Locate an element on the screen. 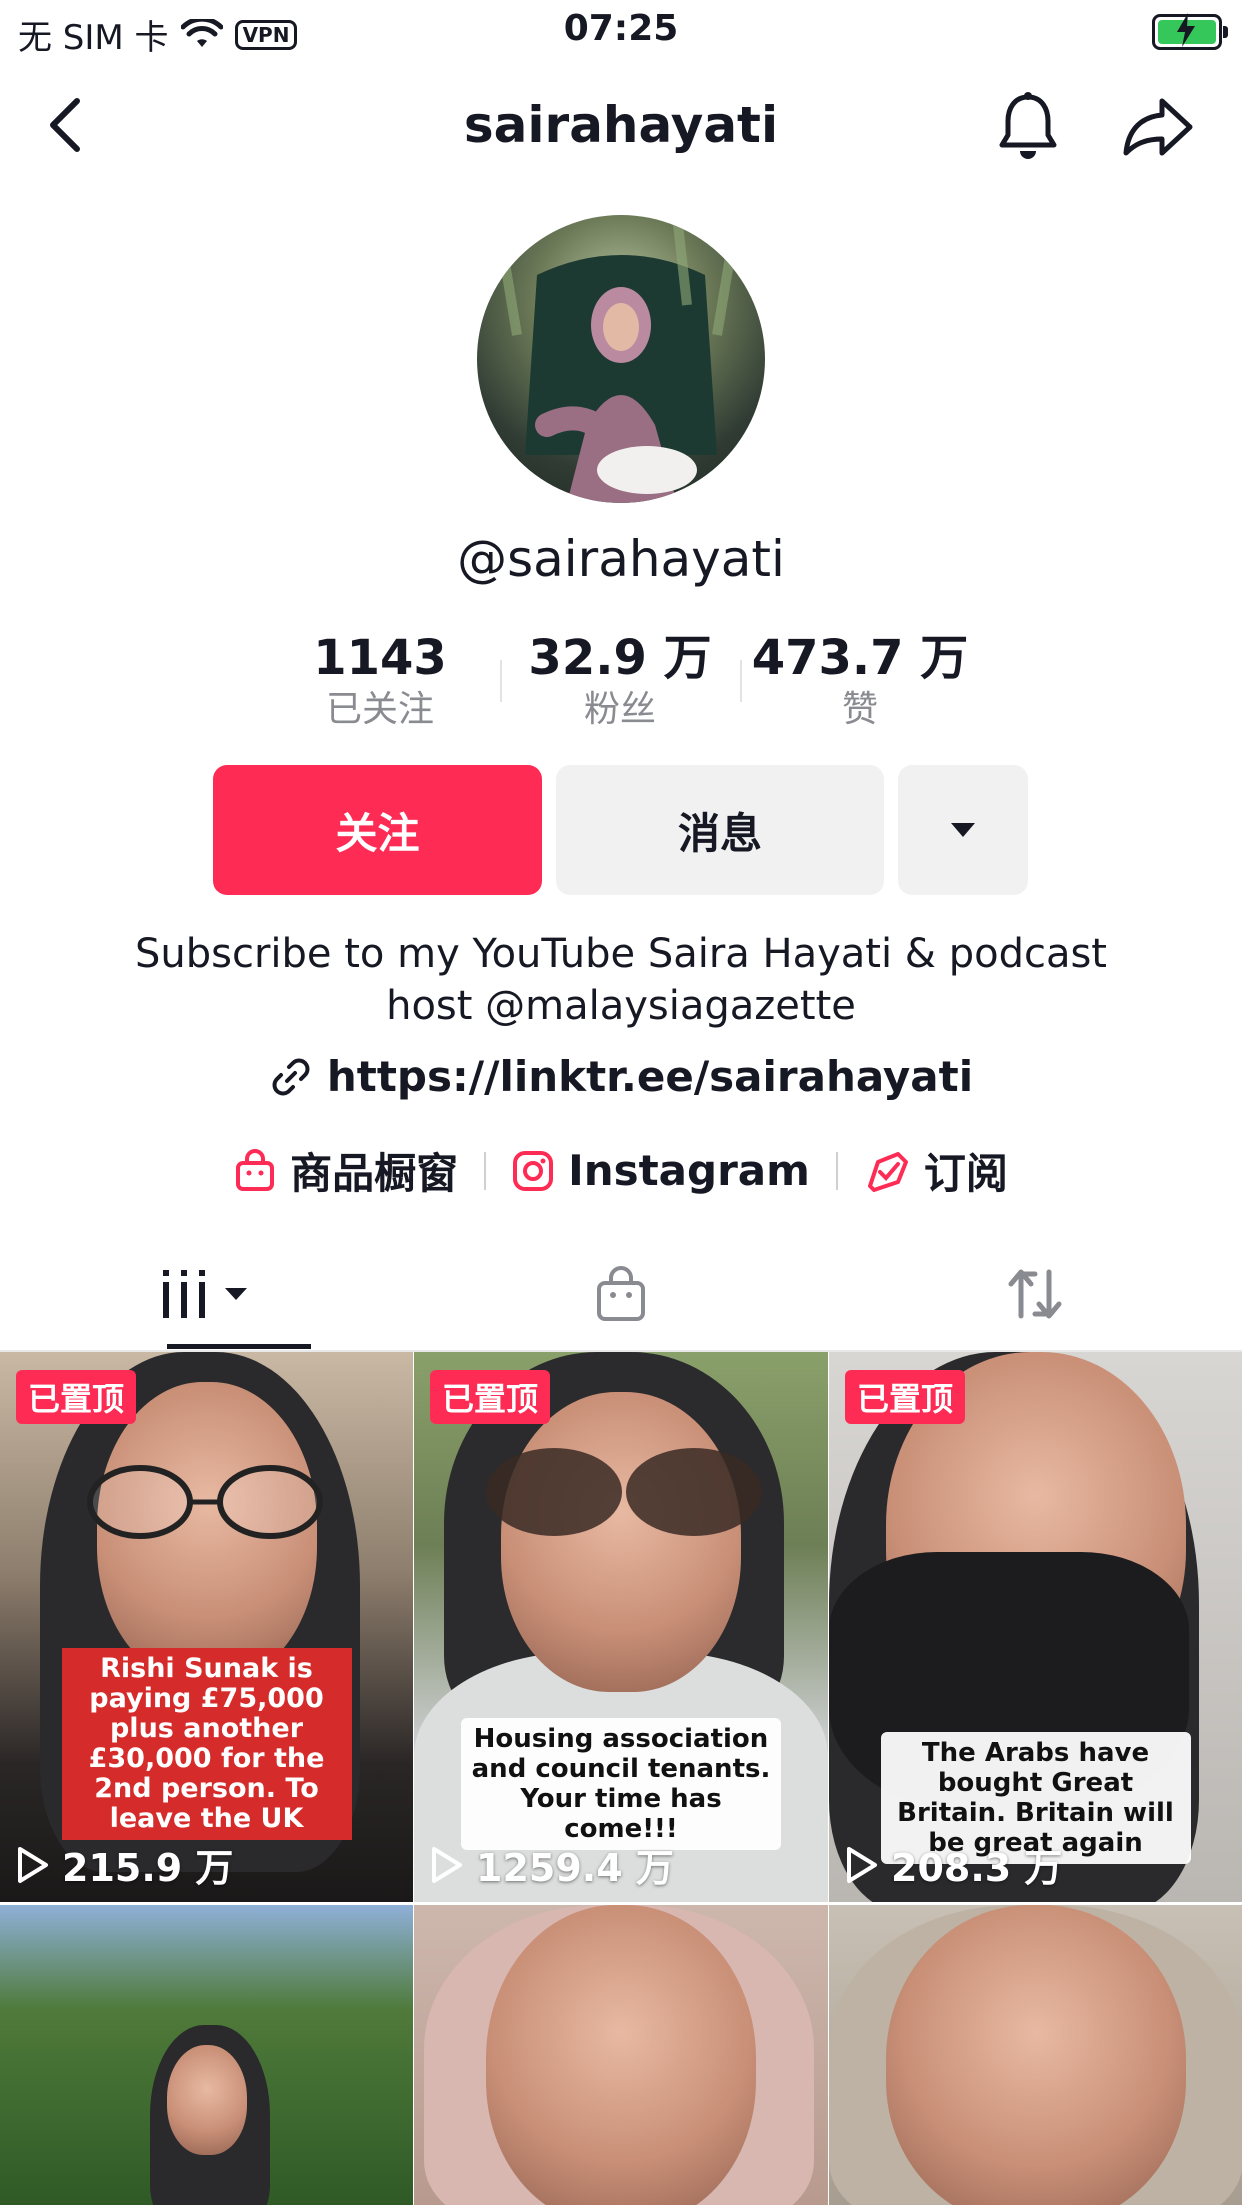 Image resolution: width=1242 pixels, height=2208 pixels. video-grid-icon is located at coordinates (205, 1294).